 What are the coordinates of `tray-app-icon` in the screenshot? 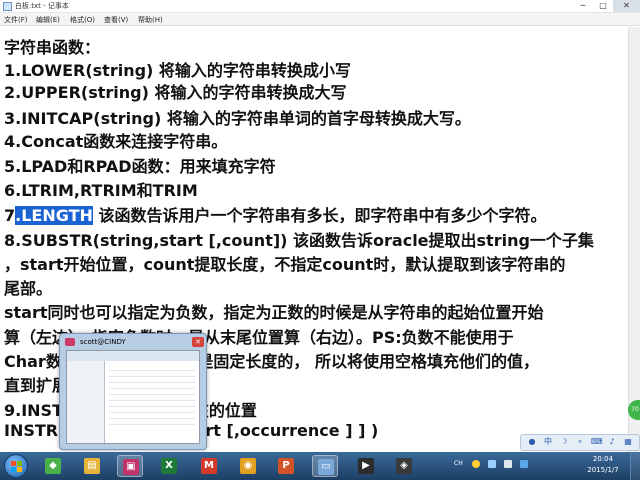 It's located at (476, 464).